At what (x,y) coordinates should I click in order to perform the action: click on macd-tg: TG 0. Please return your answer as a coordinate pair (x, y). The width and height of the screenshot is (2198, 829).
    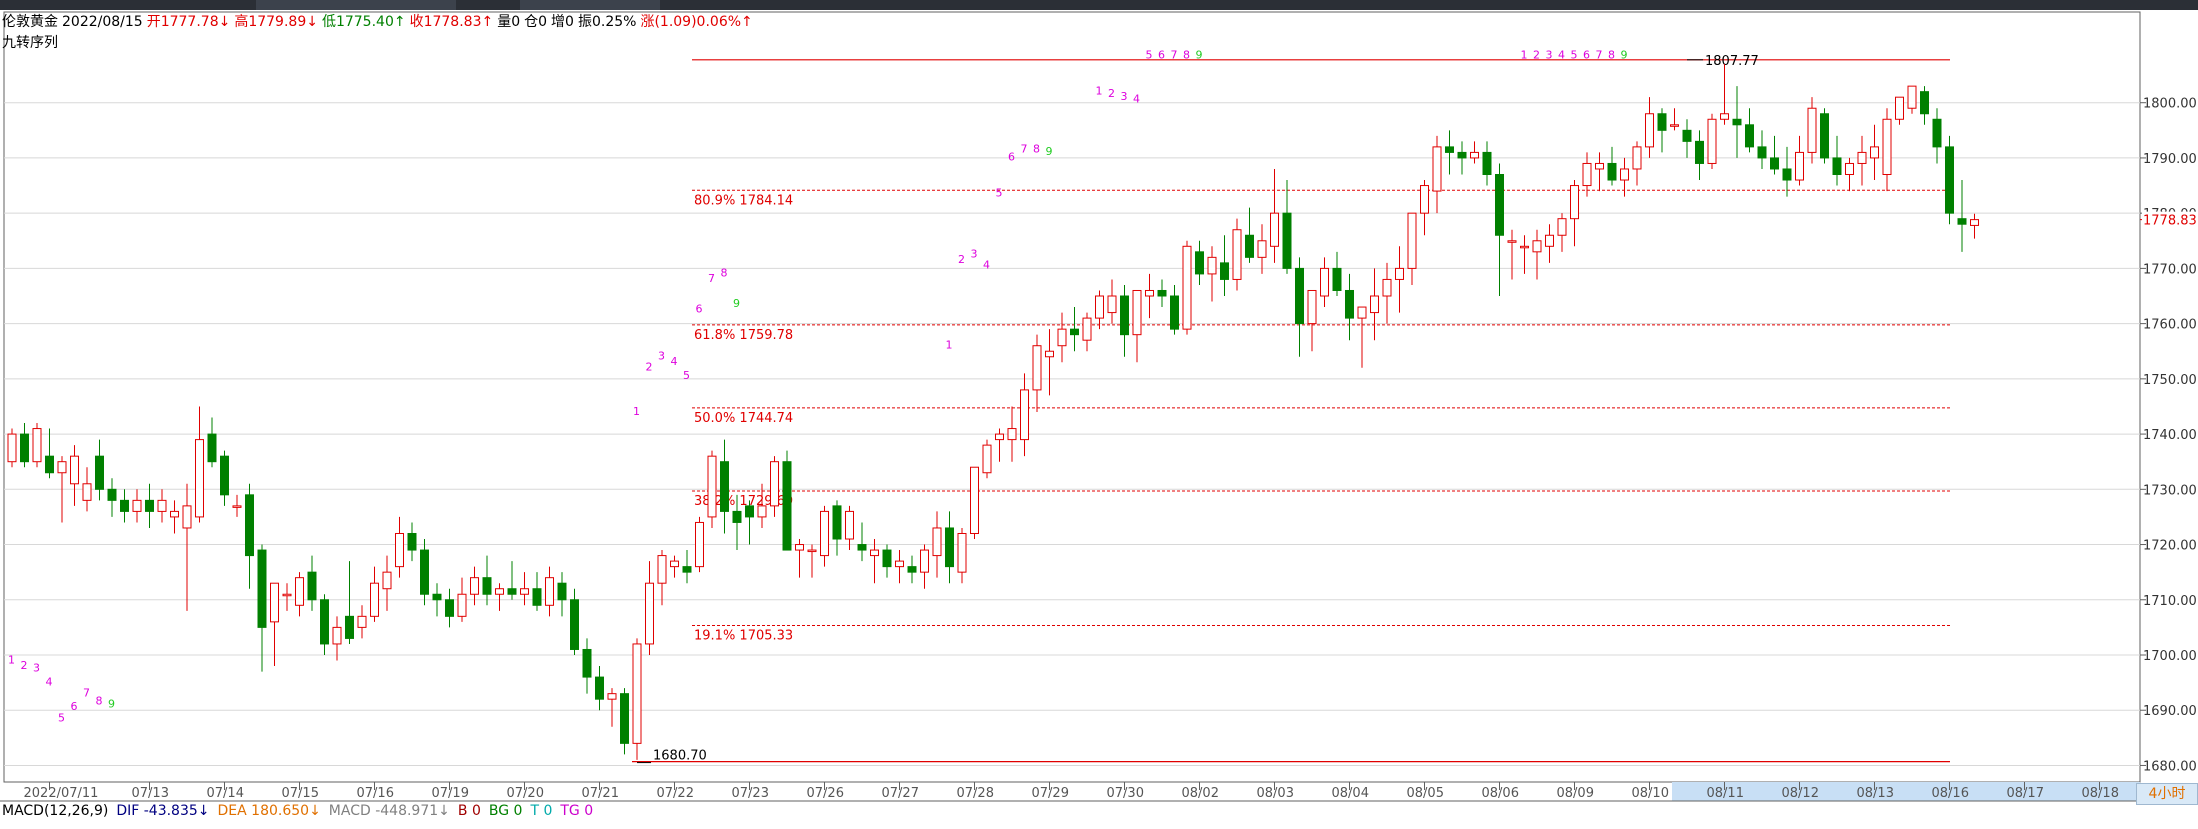
    Looking at the image, I should click on (577, 811).